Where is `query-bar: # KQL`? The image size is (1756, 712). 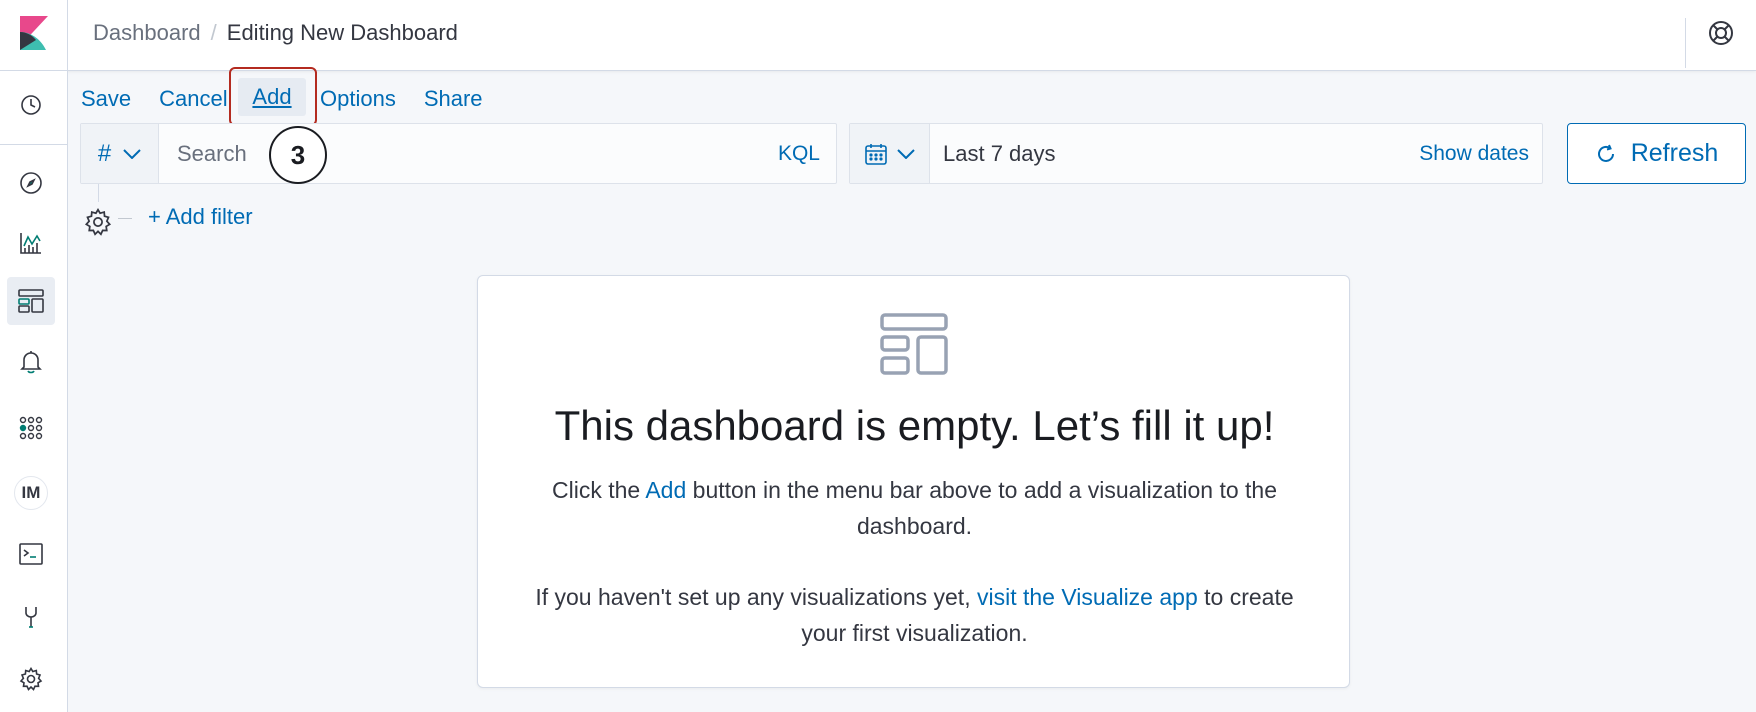
query-bar: # KQL is located at coordinates (458, 153).